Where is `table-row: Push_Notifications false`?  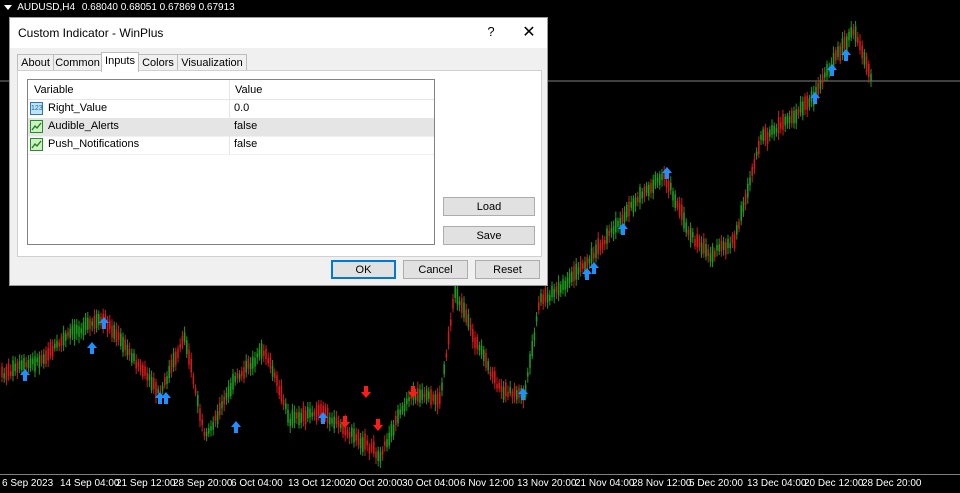 table-row: Push_Notifications false is located at coordinates (231, 145).